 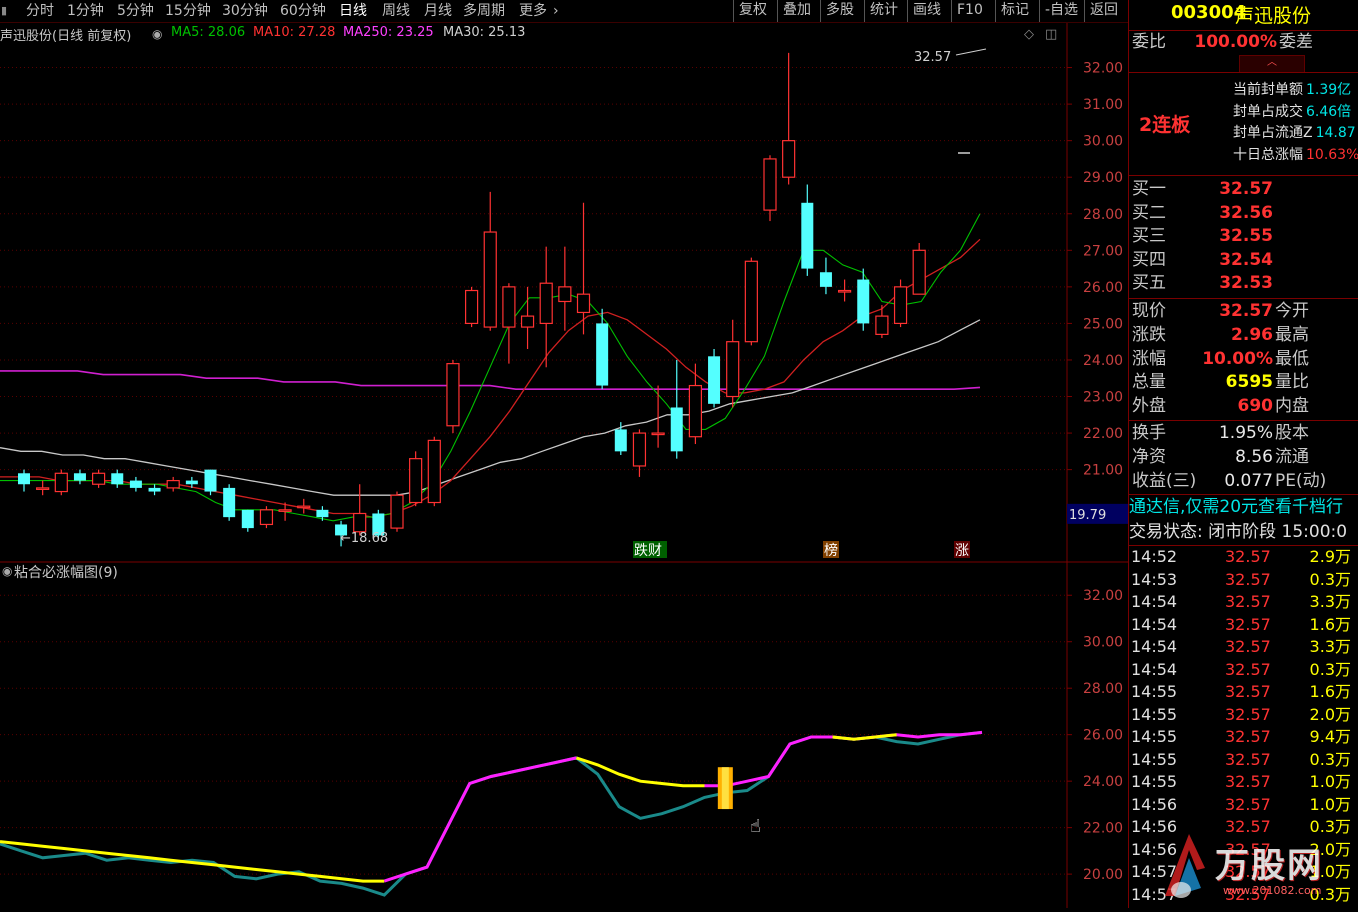 I want to click on seal-info-label: 封单占成交, so click(x=1268, y=111).